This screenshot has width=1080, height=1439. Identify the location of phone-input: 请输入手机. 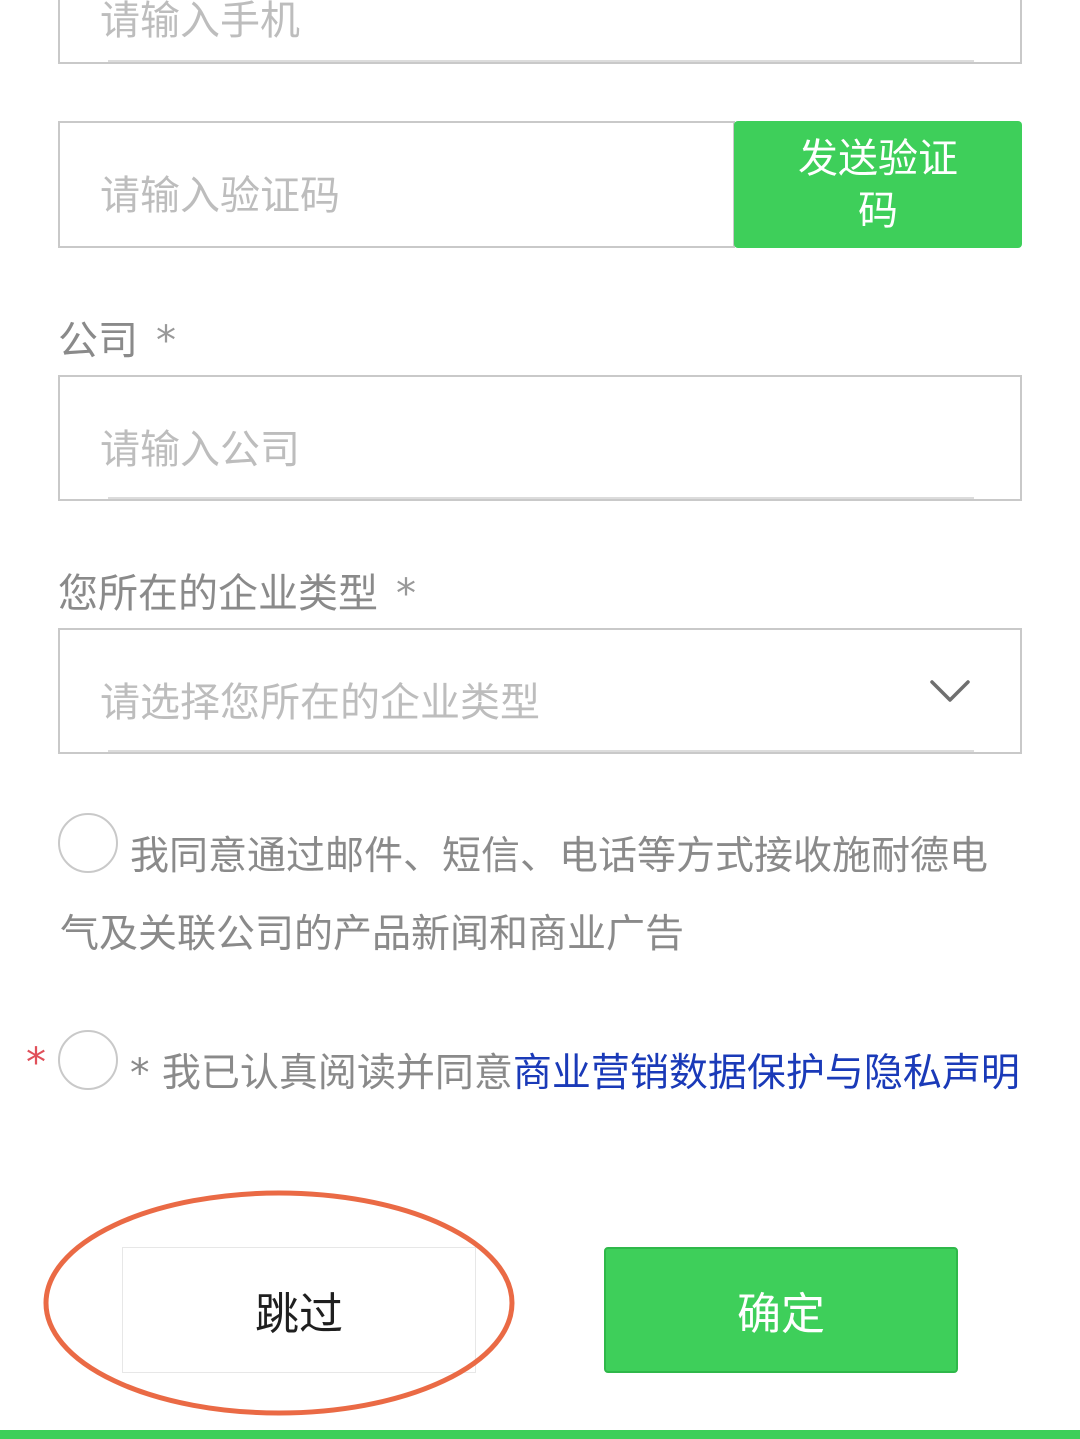
(540, 32).